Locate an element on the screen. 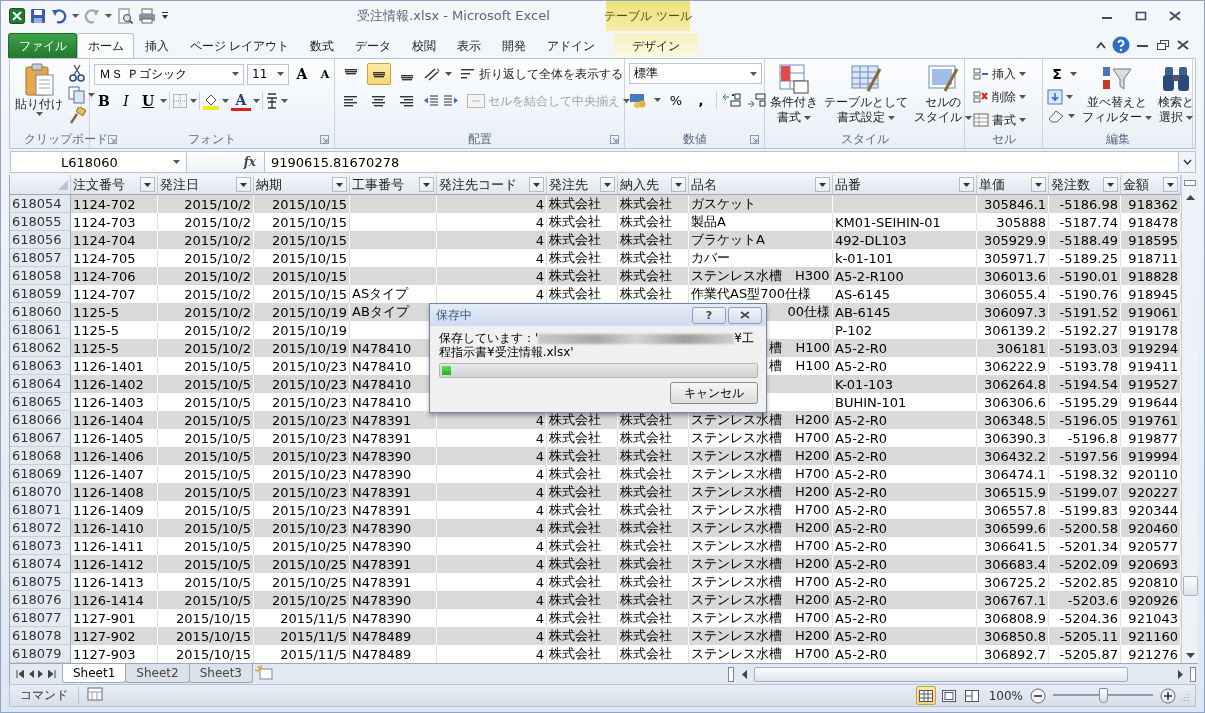  row-header: 618074 is located at coordinates (40, 564).